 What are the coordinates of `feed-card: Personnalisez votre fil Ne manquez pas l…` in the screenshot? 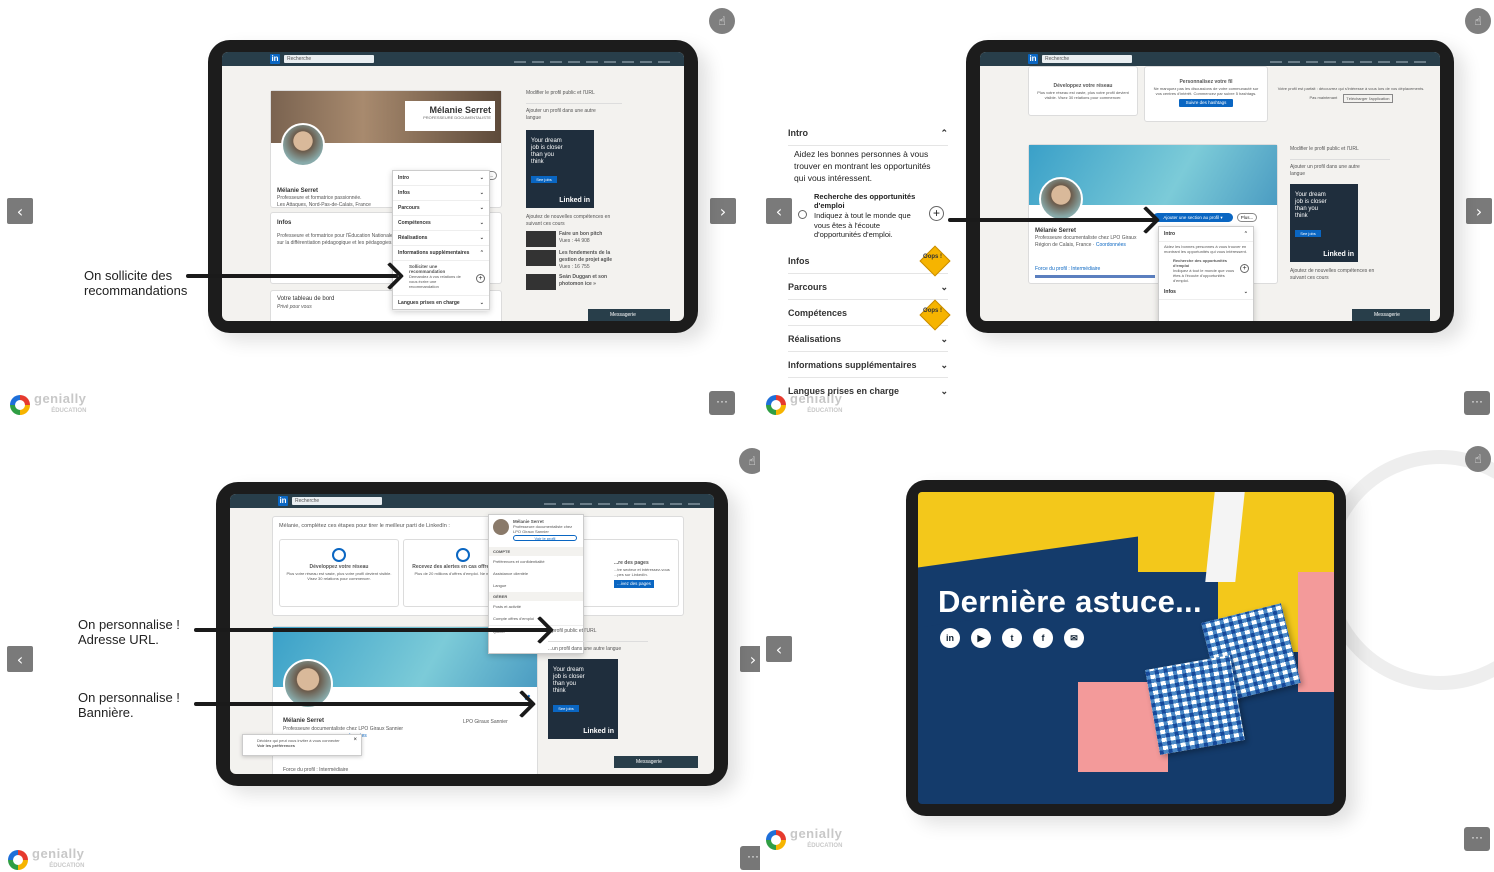 It's located at (1206, 94).